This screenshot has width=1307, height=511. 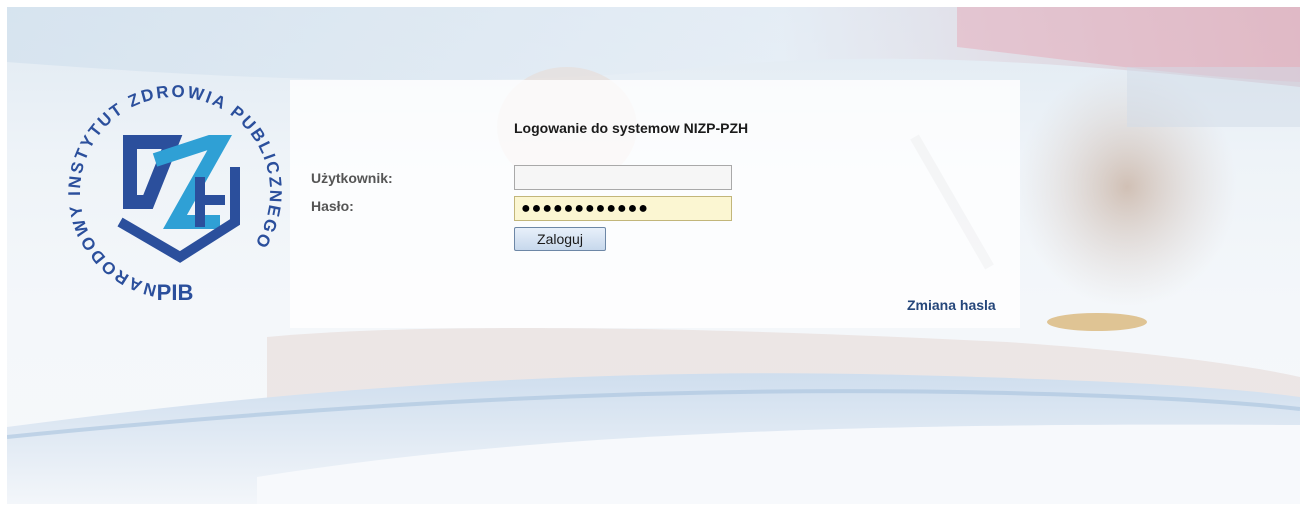 I want to click on logo-ring-text: NARODOWY INSTYTUT ZDROWIA PUBLICZNEGO, so click(x=174, y=191).